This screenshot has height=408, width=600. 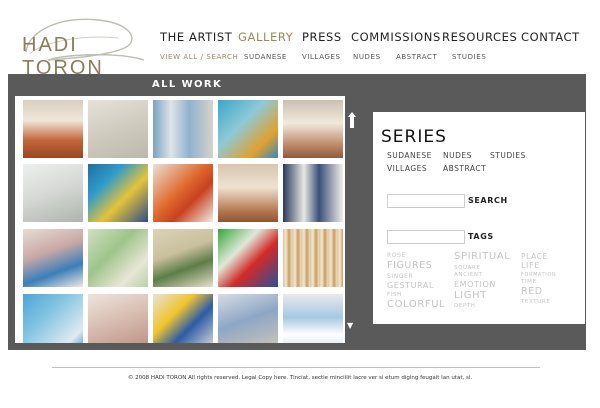 I want to click on tags-input, so click(x=426, y=237).